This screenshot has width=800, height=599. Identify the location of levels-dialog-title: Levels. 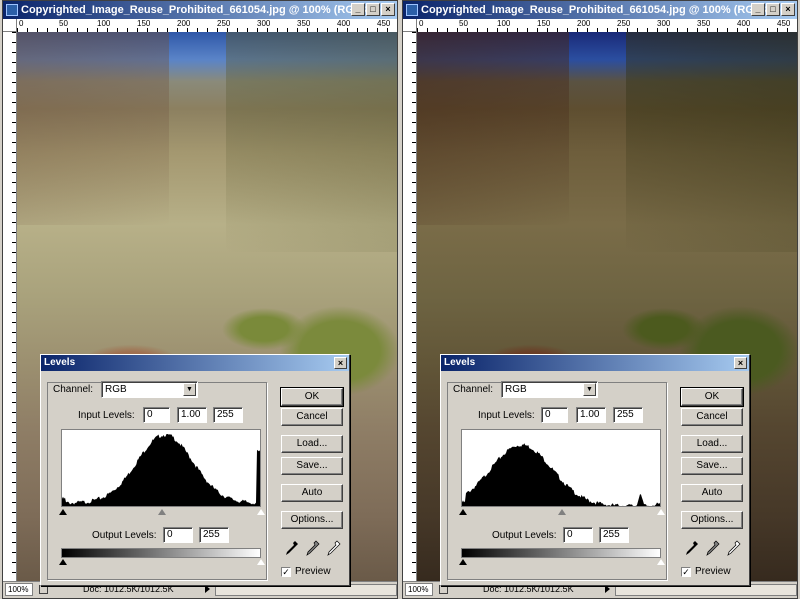
(60, 362).